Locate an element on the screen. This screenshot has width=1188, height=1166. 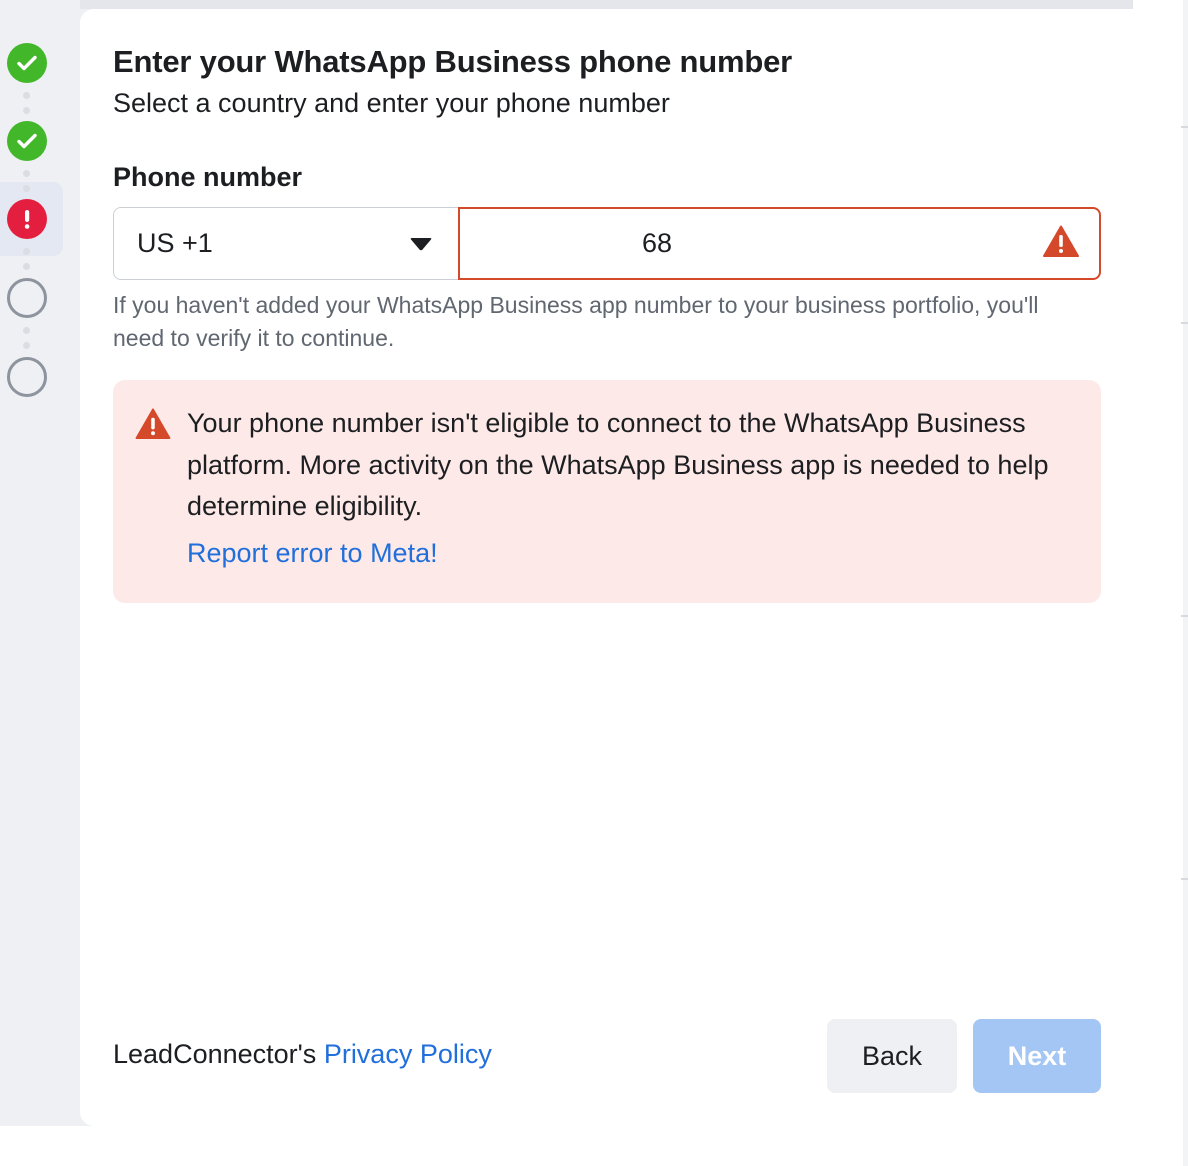
country-code-value: US +1 is located at coordinates (175, 243).